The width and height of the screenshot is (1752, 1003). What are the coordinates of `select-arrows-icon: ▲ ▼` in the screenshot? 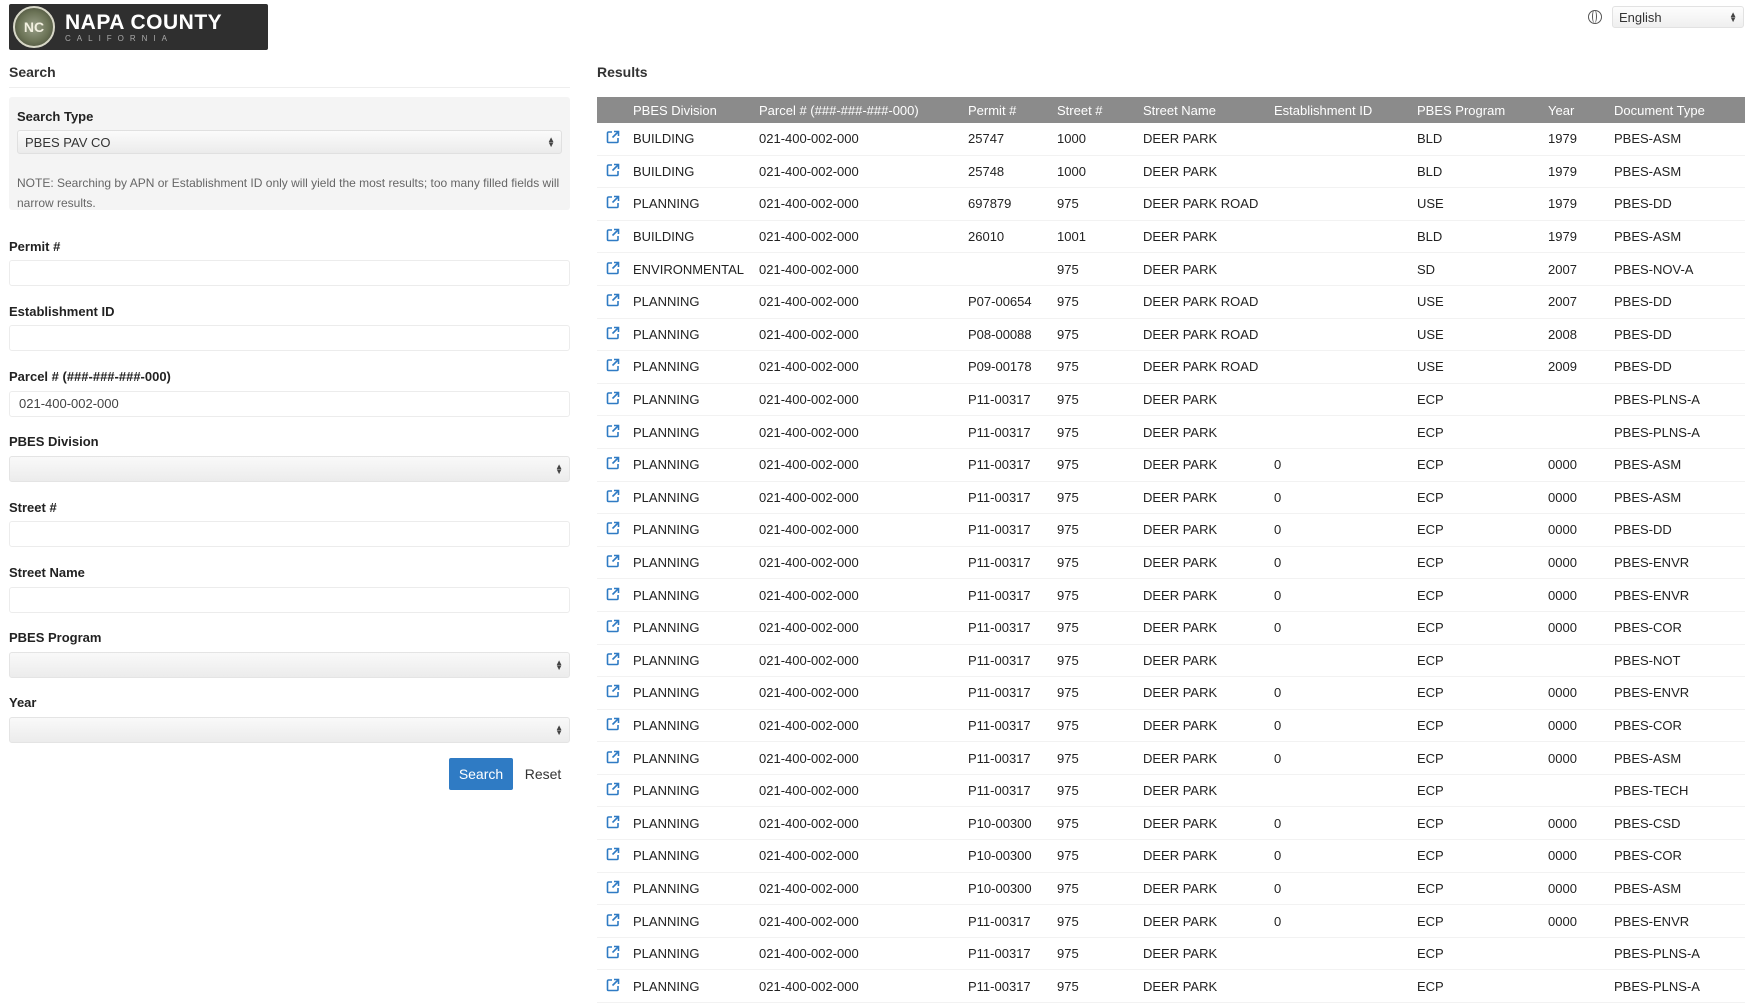 It's located at (551, 142).